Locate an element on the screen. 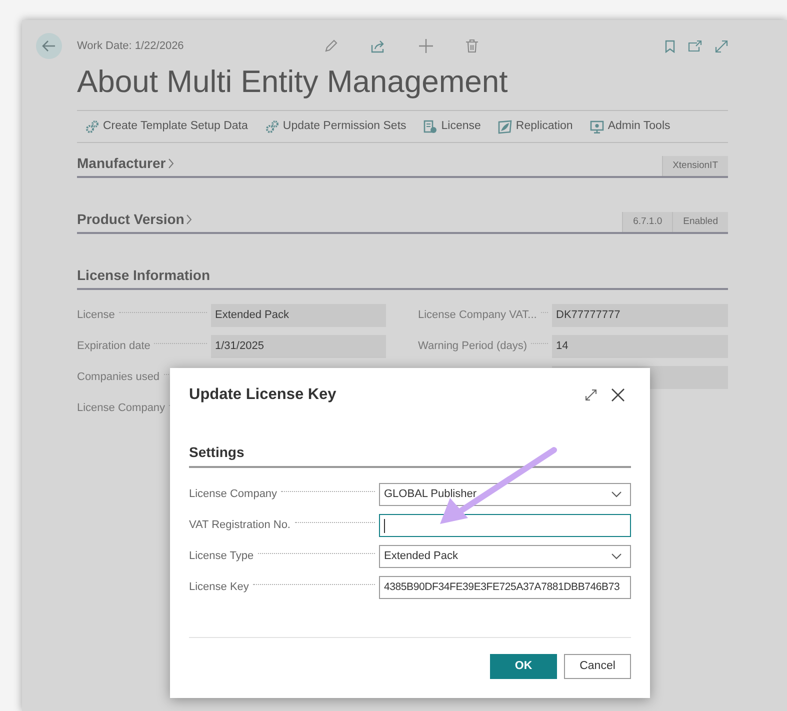  dialog-title: Update License Key is located at coordinates (262, 395).